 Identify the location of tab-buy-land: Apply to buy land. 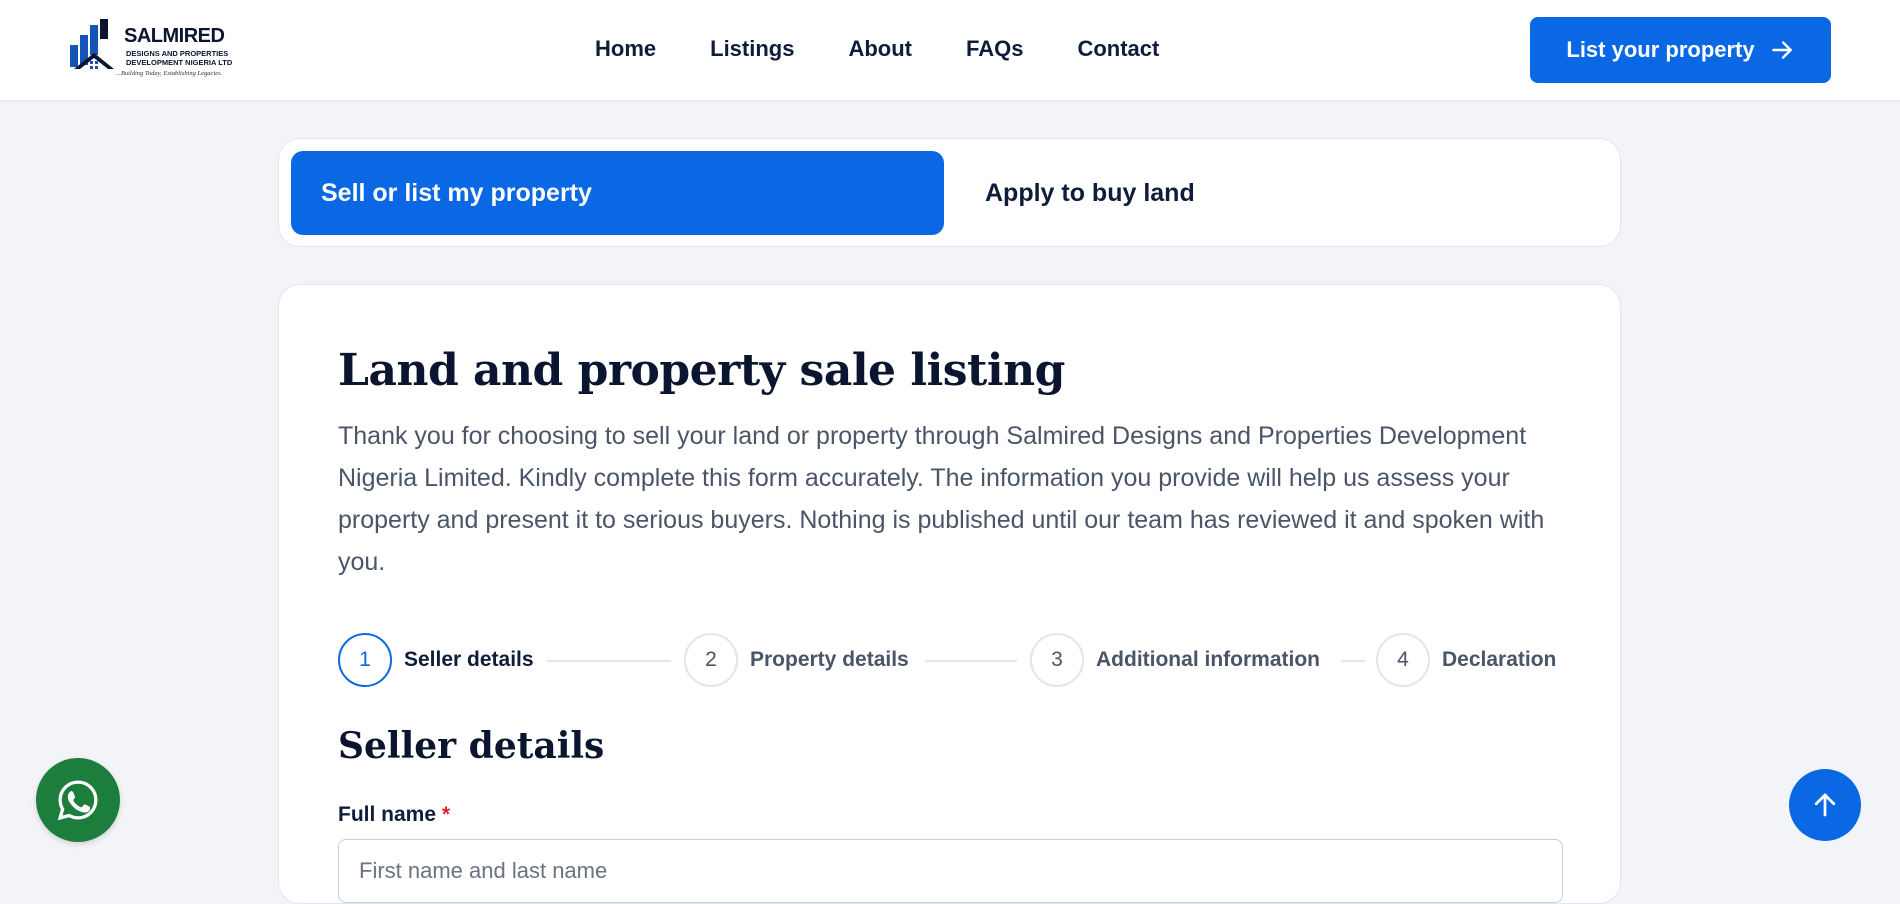
(1090, 193).